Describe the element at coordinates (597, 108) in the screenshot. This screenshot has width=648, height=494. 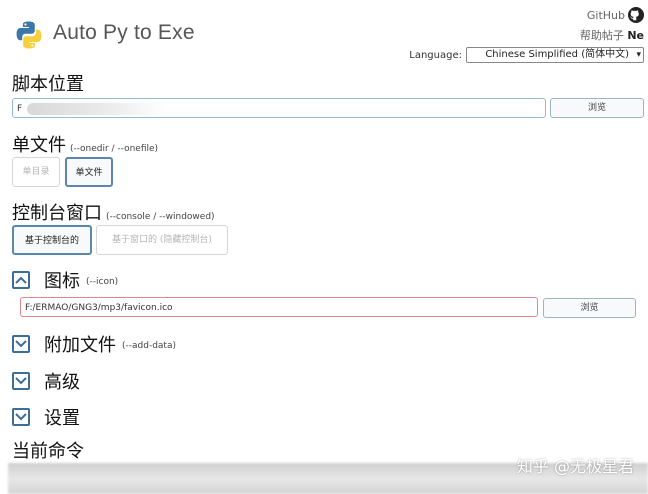
I see `script-browse-button: 浏览` at that location.